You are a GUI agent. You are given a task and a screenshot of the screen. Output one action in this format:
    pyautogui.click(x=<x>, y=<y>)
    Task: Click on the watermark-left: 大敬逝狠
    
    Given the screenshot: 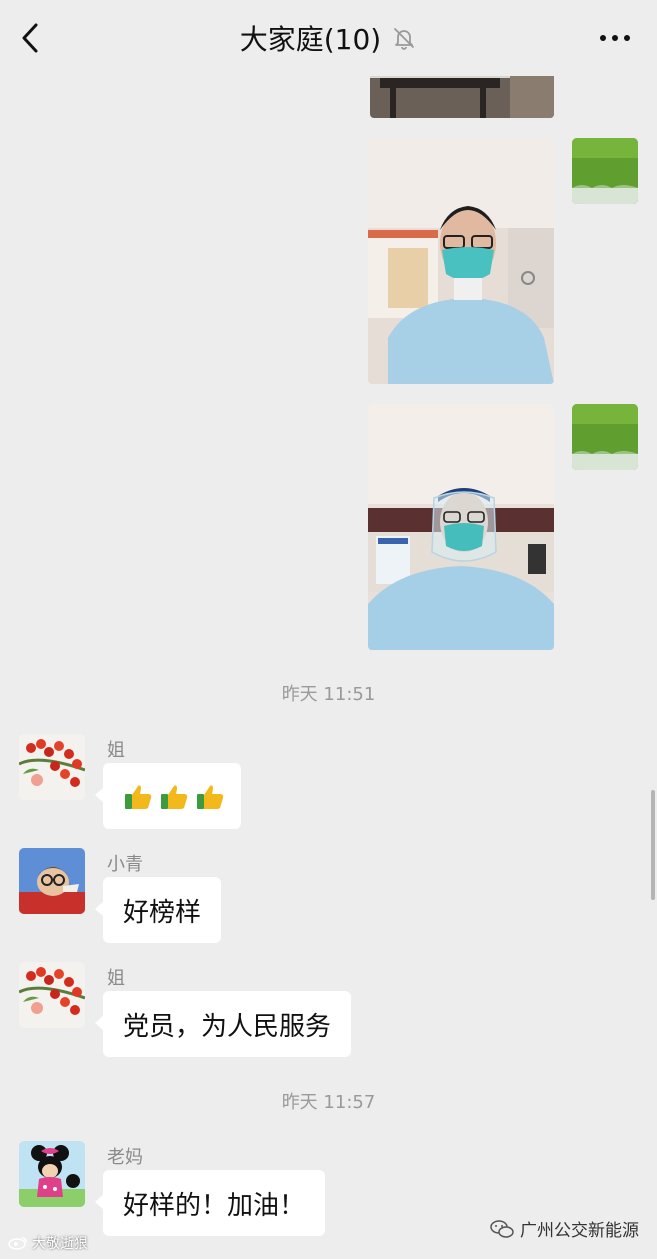 What is the action you would take?
    pyautogui.click(x=48, y=1243)
    